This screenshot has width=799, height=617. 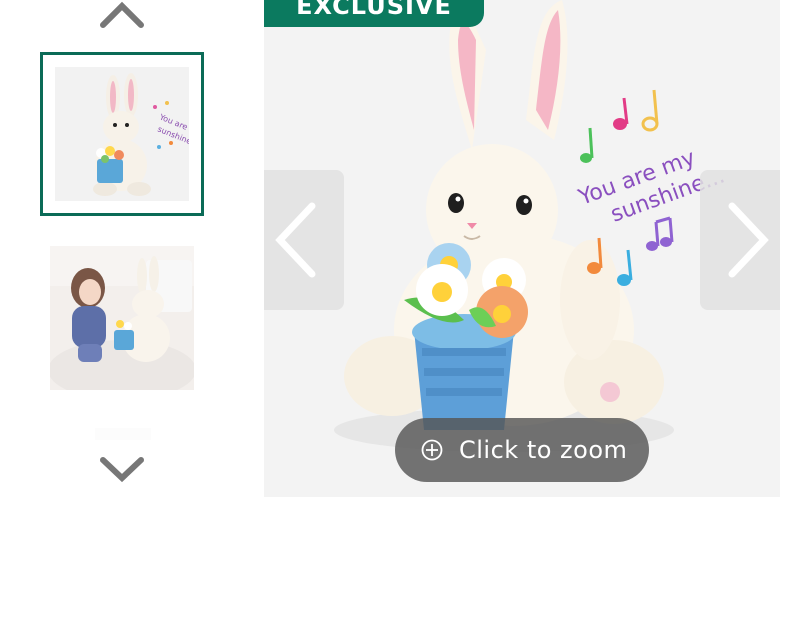 I want to click on chevron-down-icon, so click(x=122, y=470).